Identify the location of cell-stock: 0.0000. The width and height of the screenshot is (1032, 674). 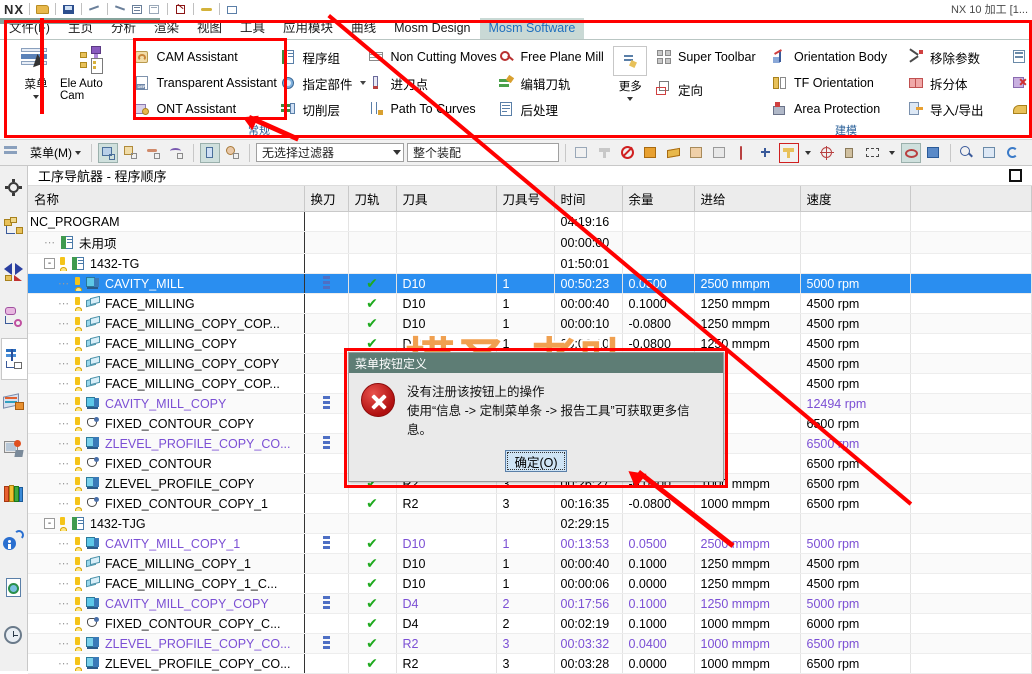
(658, 663).